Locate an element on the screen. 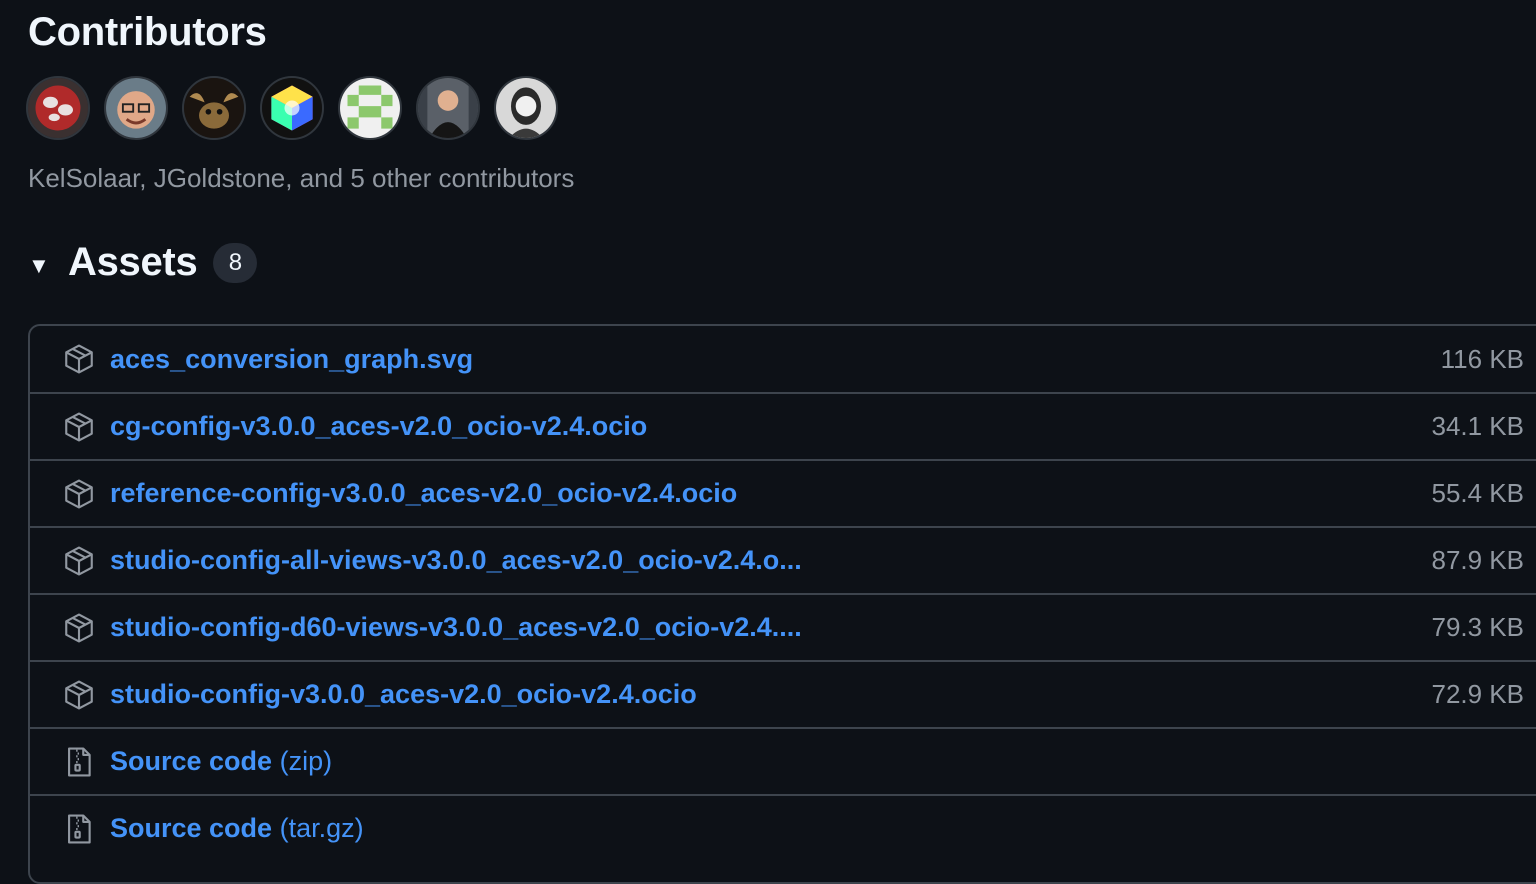 This screenshot has height=884, width=1536. asset-link: Source code (zip) is located at coordinates (221, 761).